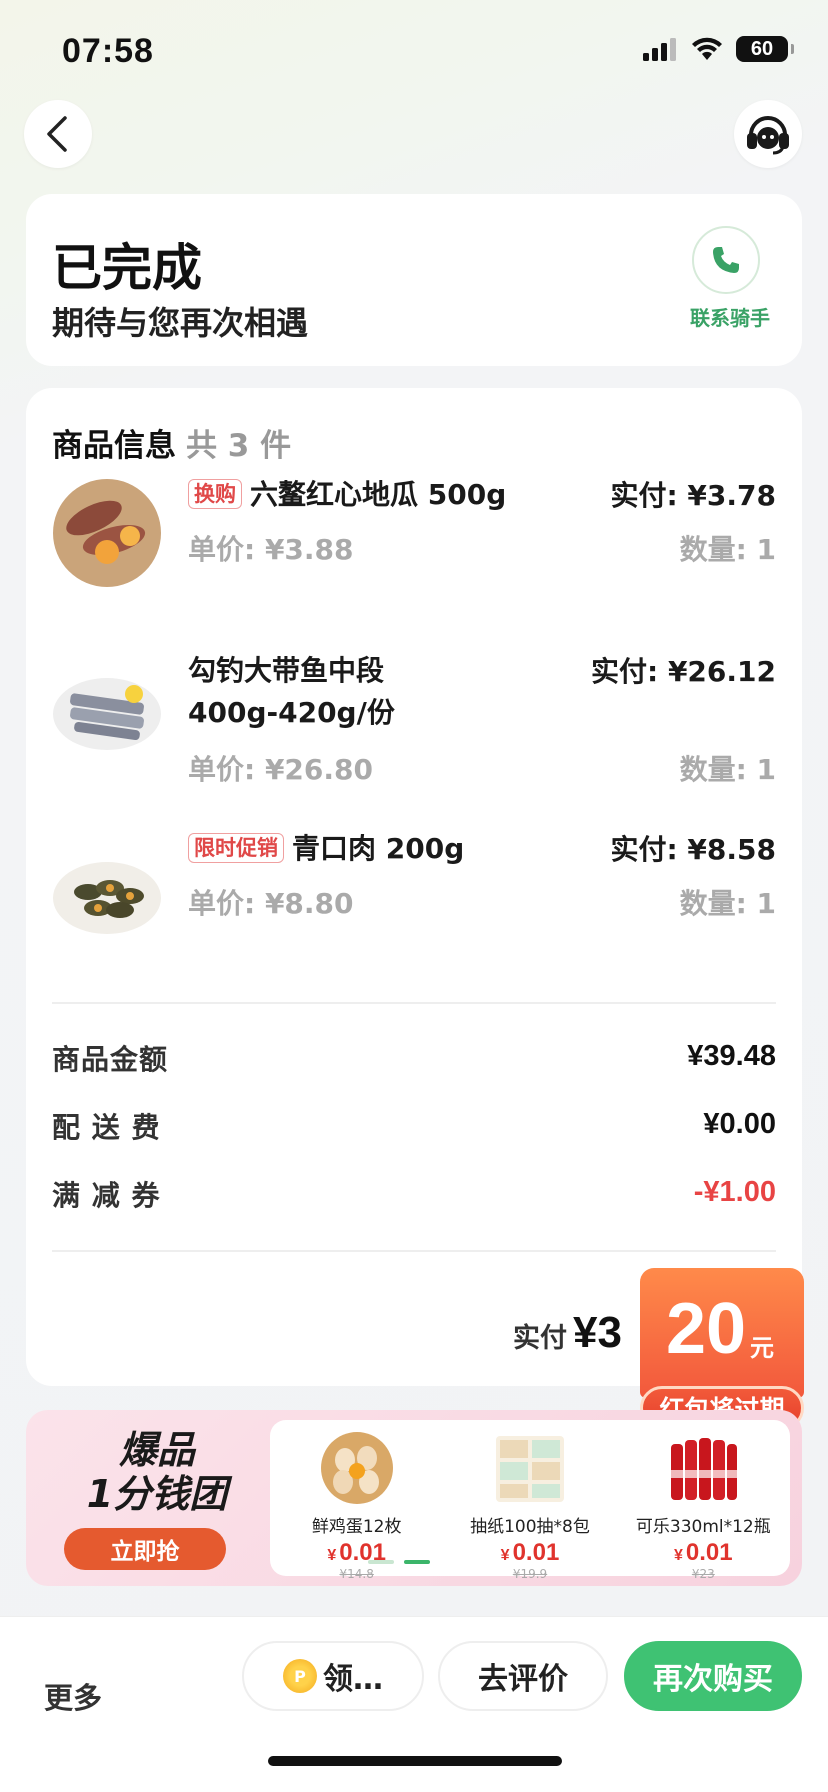  I want to click on battery-icon: 60, so click(765, 49).